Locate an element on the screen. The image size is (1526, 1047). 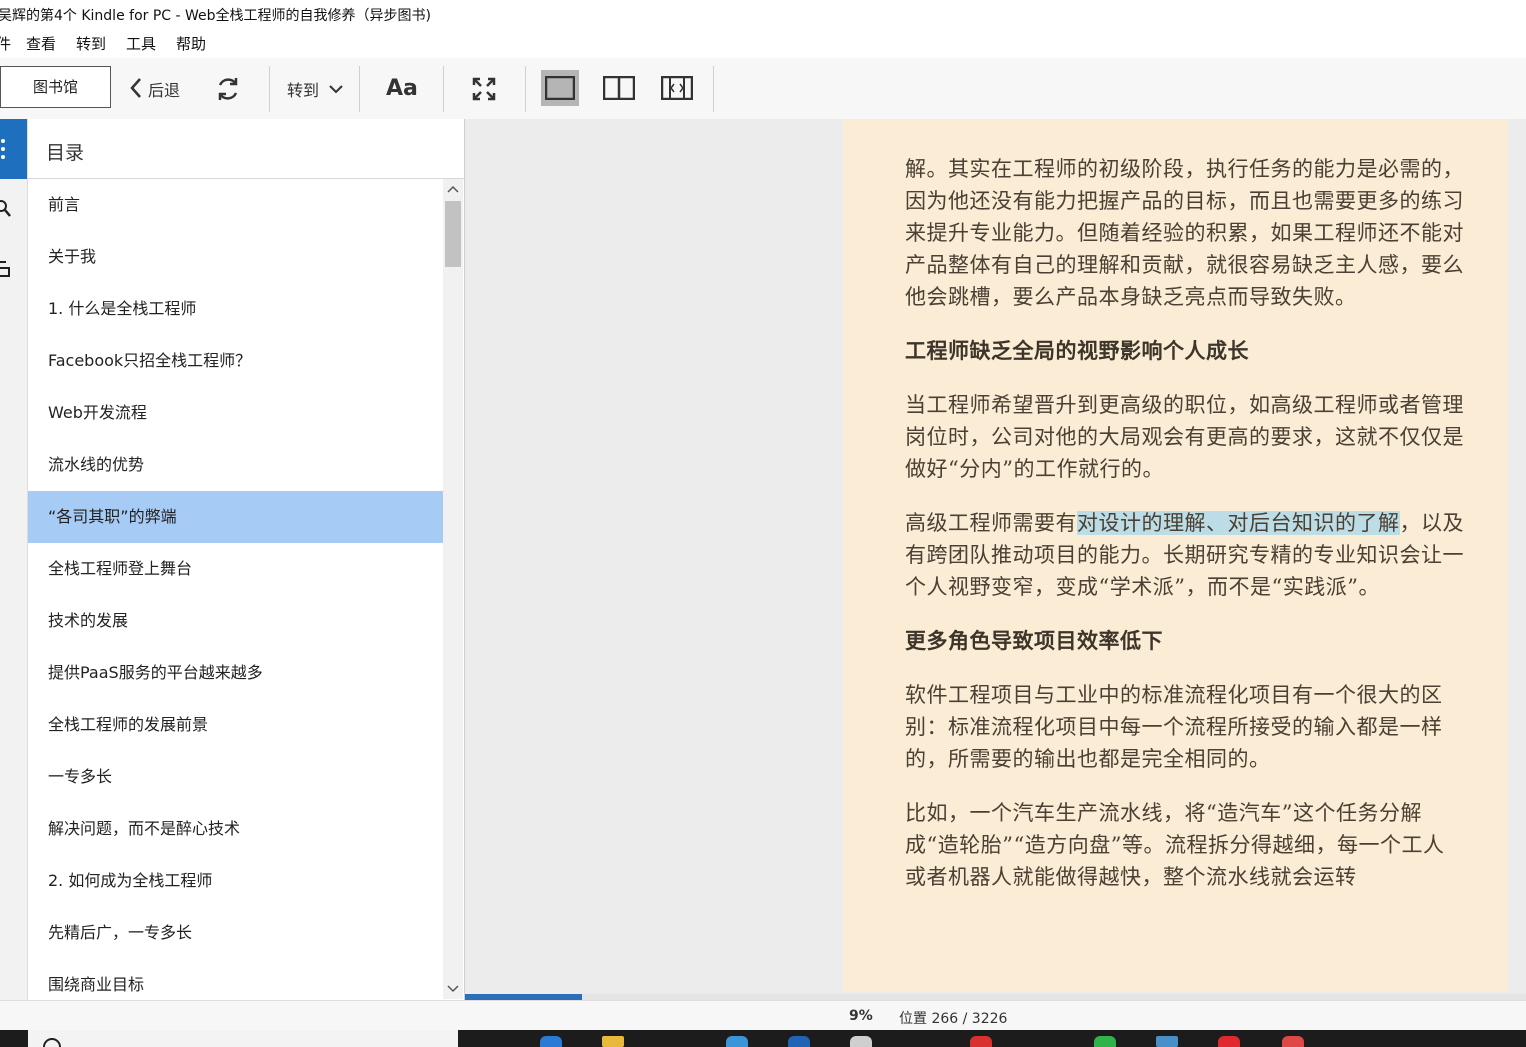
toc-item: Web开发流程 is located at coordinates (235, 413).